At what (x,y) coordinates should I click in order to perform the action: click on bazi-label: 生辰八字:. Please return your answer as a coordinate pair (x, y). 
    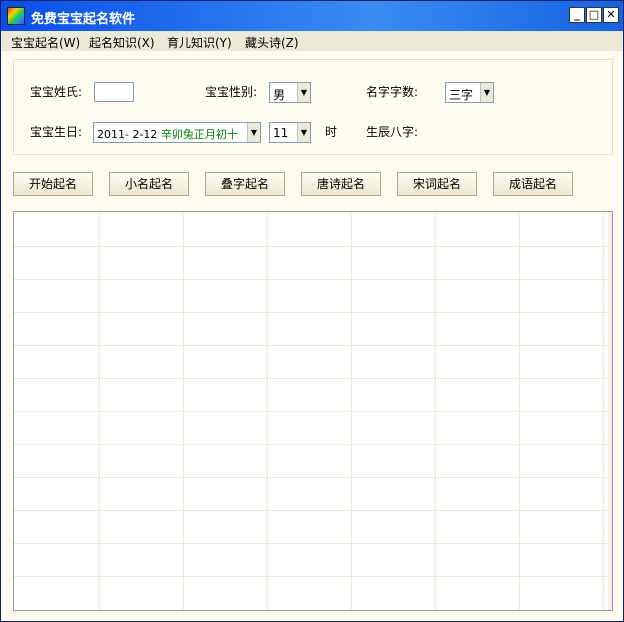
    Looking at the image, I should click on (392, 132).